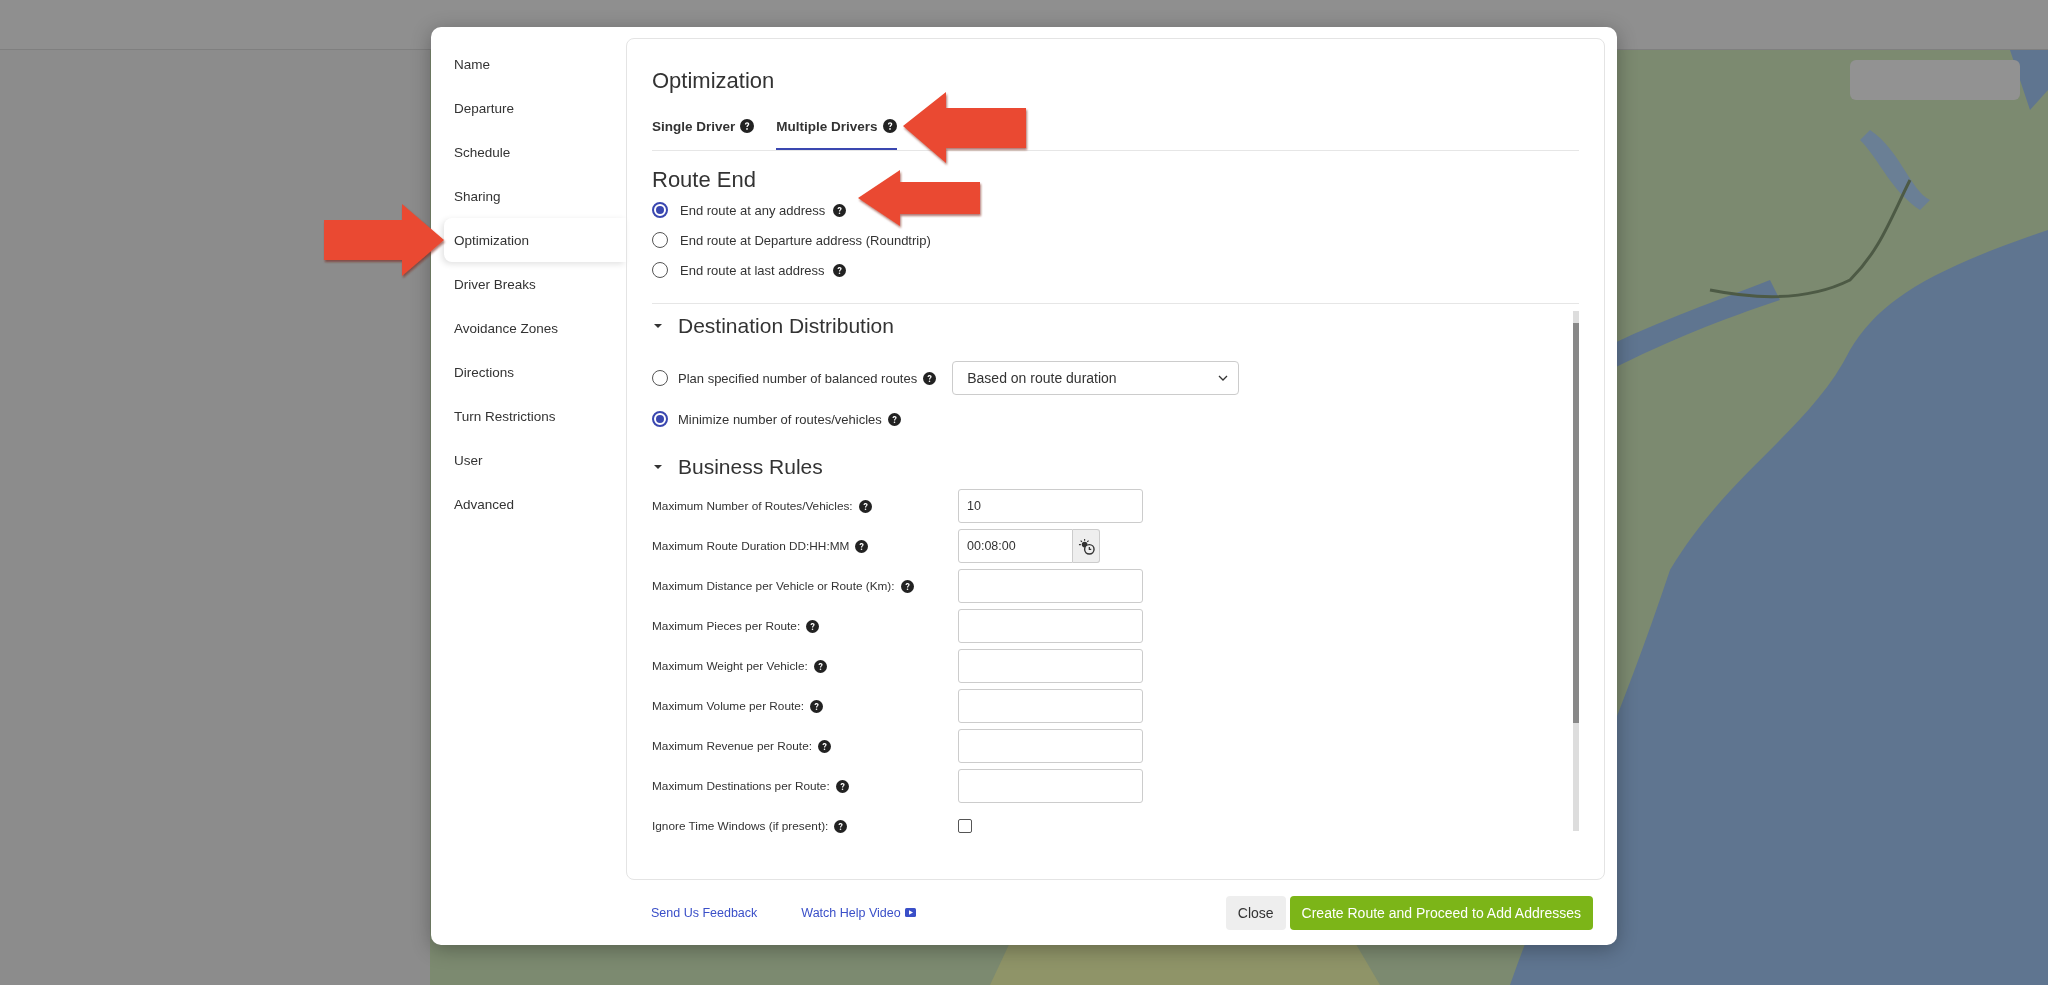 The image size is (2048, 985). Describe the element at coordinates (704, 912) in the screenshot. I see `link: Send Us Feedback` at that location.